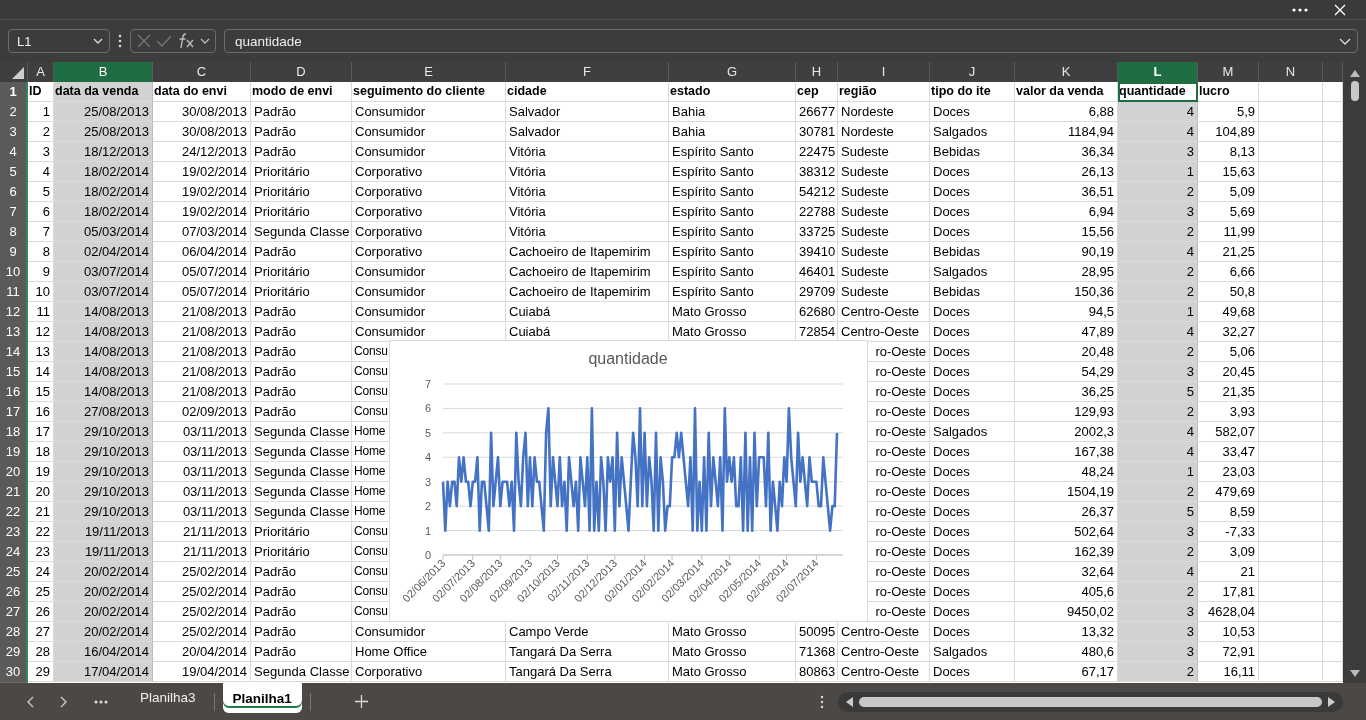 The width and height of the screenshot is (1366, 720). What do you see at coordinates (14, 492) in the screenshot?
I see `row-header: 21` at bounding box center [14, 492].